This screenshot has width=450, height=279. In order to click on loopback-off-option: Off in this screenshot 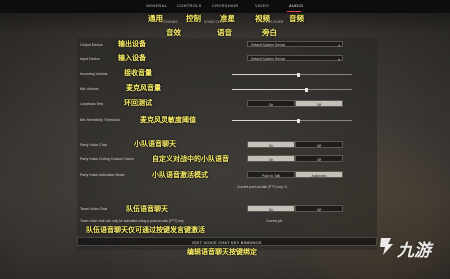, I will do `click(319, 103)`.